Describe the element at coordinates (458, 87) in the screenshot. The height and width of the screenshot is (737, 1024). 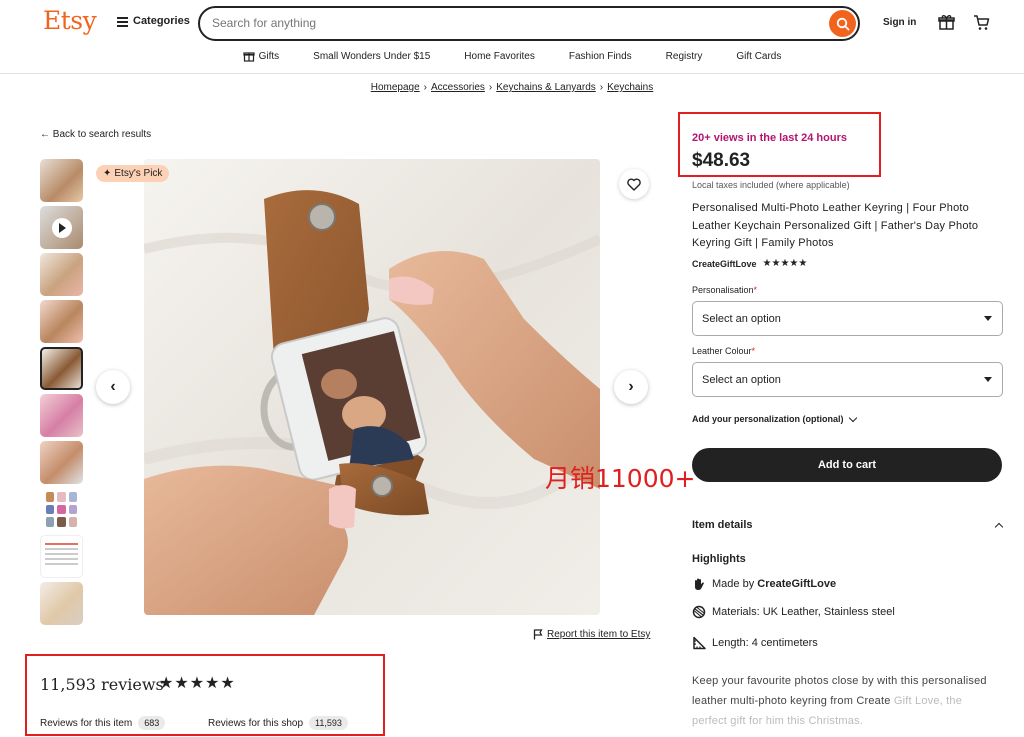
I see `breadcrumb-accessories: Accessories` at that location.